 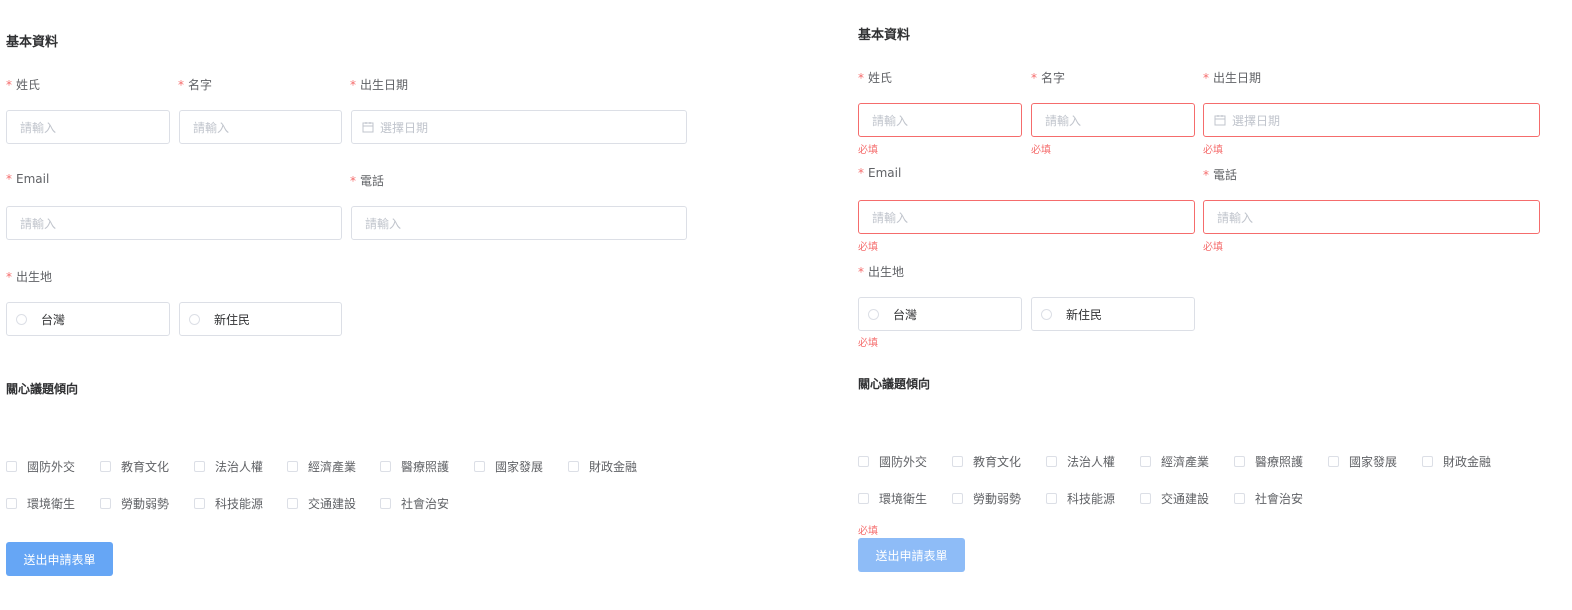 What do you see at coordinates (1048, 78) in the screenshot?
I see `first-name-label: * 名字` at bounding box center [1048, 78].